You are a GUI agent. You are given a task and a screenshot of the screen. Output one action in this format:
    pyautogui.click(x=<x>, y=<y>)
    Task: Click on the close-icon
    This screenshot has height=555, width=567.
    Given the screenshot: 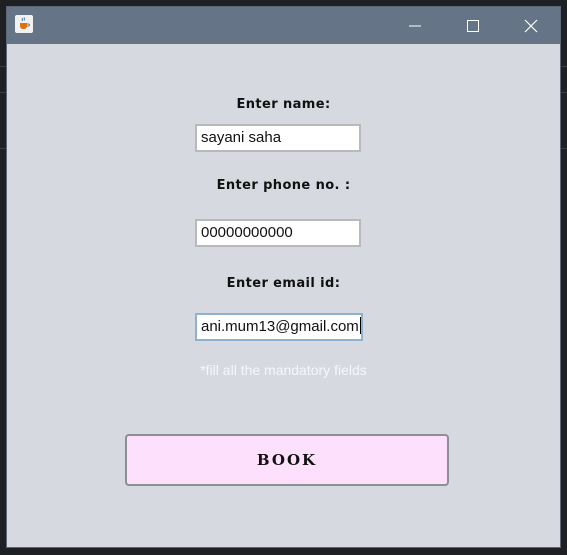 What is the action you would take?
    pyautogui.click(x=531, y=25)
    